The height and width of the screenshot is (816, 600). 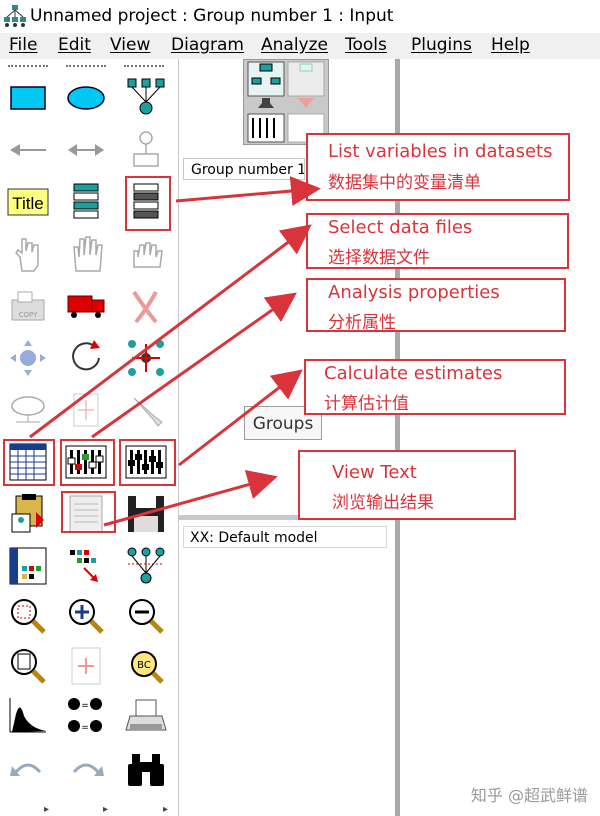 What do you see at coordinates (379, 258) in the screenshot?
I see `callout-zh: 选择数据文件` at bounding box center [379, 258].